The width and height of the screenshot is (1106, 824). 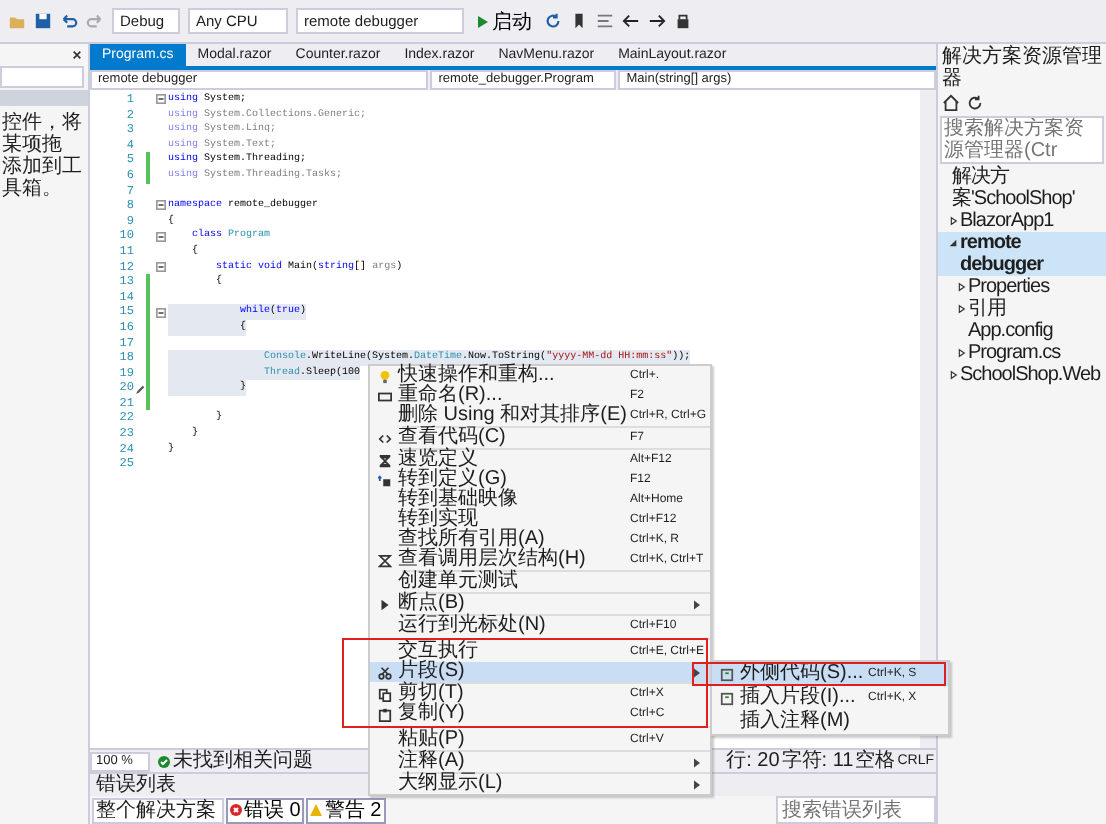 I want to click on arrow-left-icon, so click(x=631, y=21).